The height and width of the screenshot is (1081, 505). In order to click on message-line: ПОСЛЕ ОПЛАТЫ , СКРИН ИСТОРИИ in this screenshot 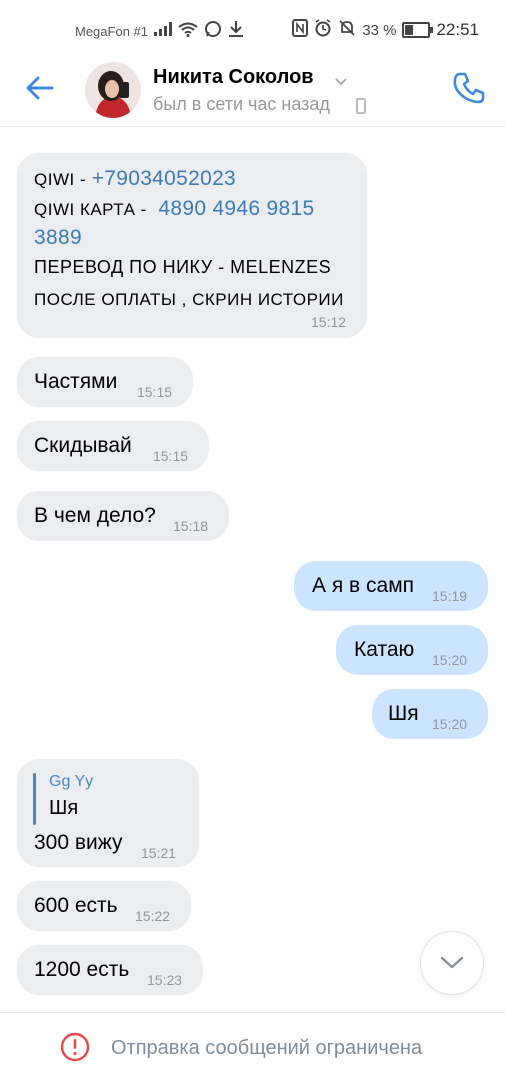, I will do `click(189, 300)`.